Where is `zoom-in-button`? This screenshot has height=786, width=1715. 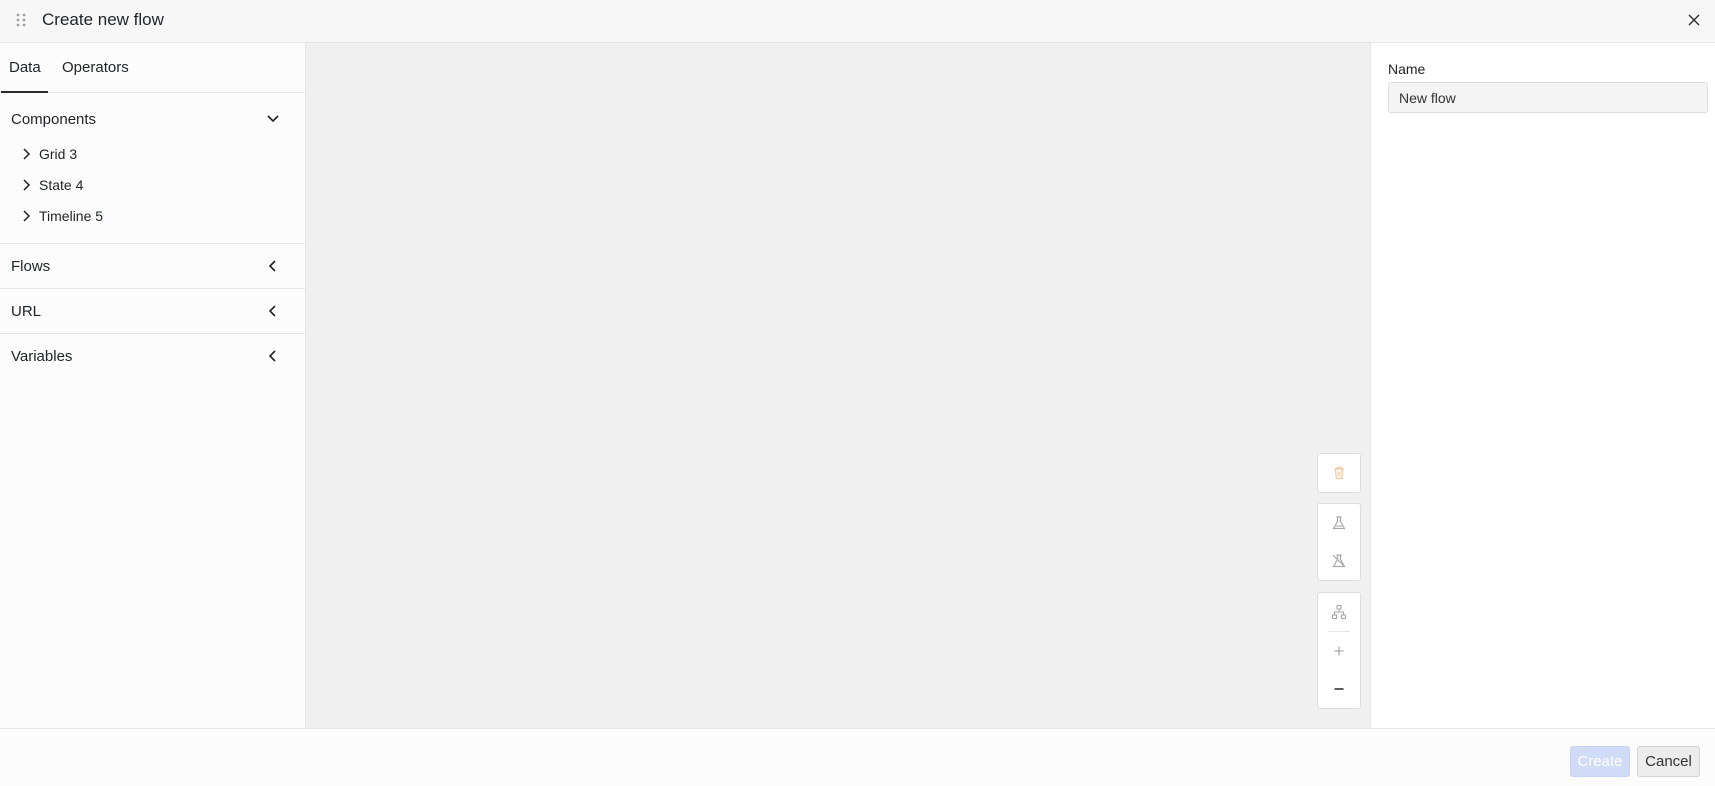
zoom-in-button is located at coordinates (1339, 651).